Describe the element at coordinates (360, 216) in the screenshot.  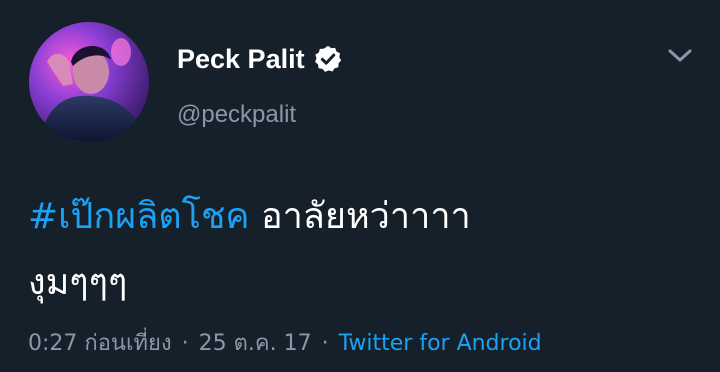
I see `tweet-text-body: อาลัยหว่าาาา` at that location.